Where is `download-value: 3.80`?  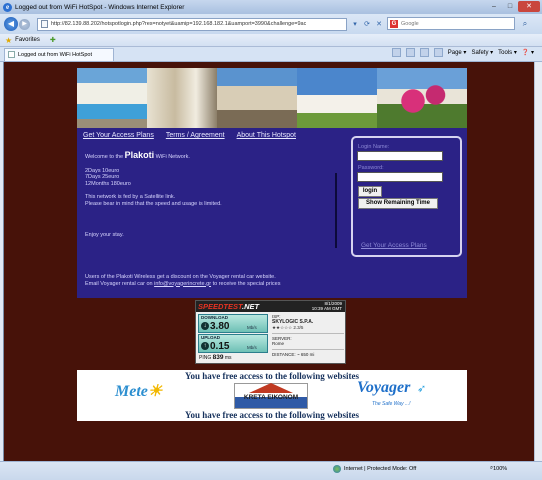
download-value: 3.80 is located at coordinates (220, 326).